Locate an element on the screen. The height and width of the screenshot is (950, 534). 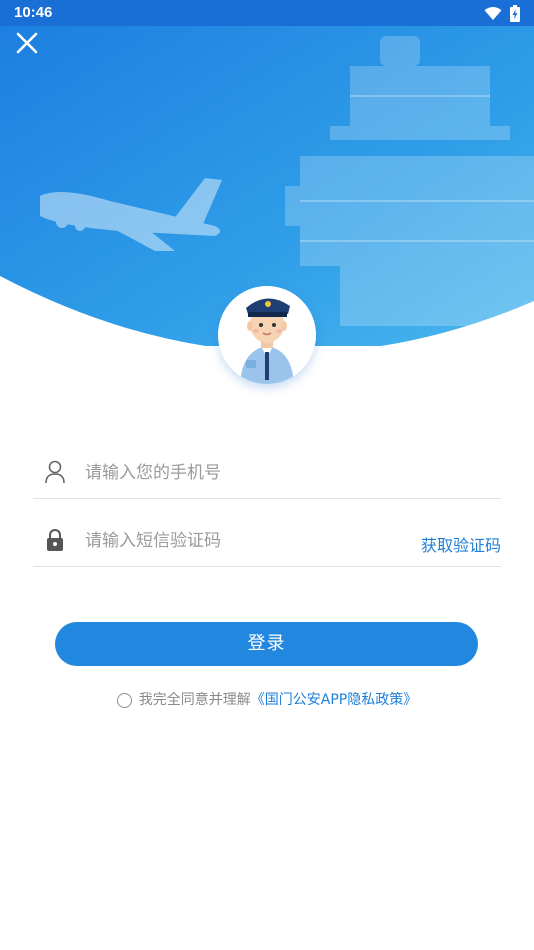
battery-charging-icon is located at coordinates (515, 15).